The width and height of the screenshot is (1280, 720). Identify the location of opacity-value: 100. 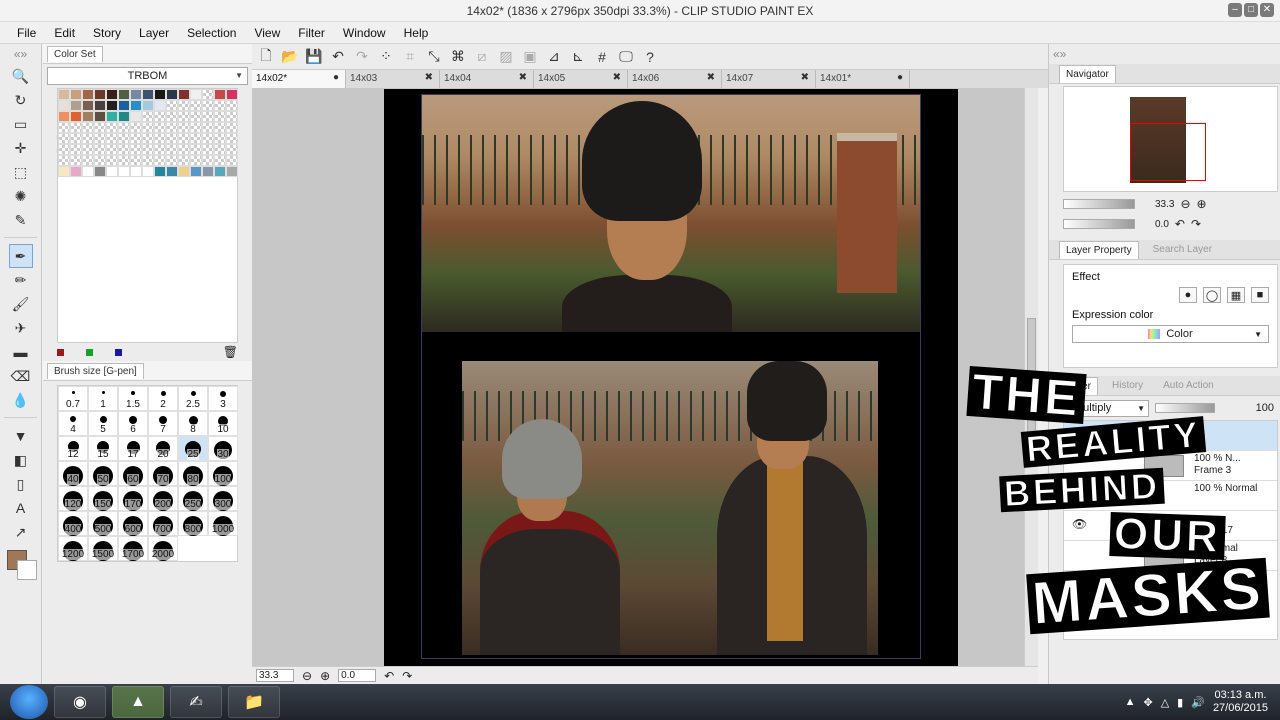
(1267, 408).